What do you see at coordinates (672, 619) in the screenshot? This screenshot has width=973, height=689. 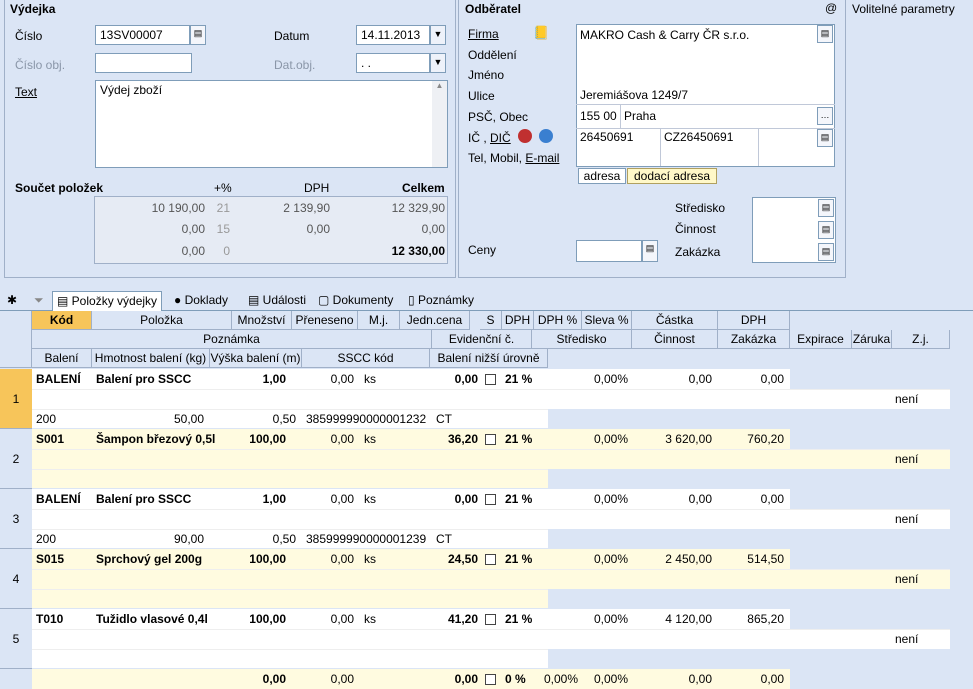 I see `cell-castka: 4 120,00` at bounding box center [672, 619].